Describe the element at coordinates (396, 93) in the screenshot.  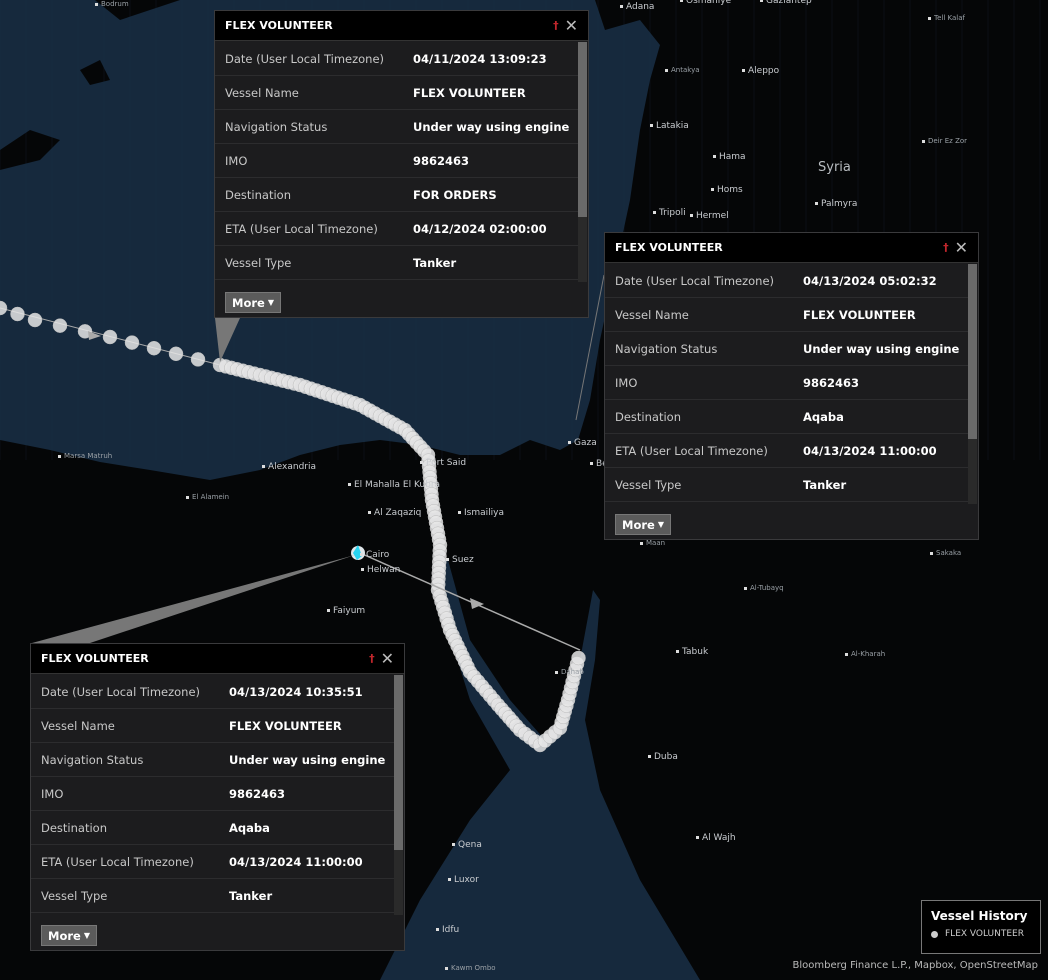
I see `popup-row: Vessel Name FLEX VOLUNTEER` at that location.